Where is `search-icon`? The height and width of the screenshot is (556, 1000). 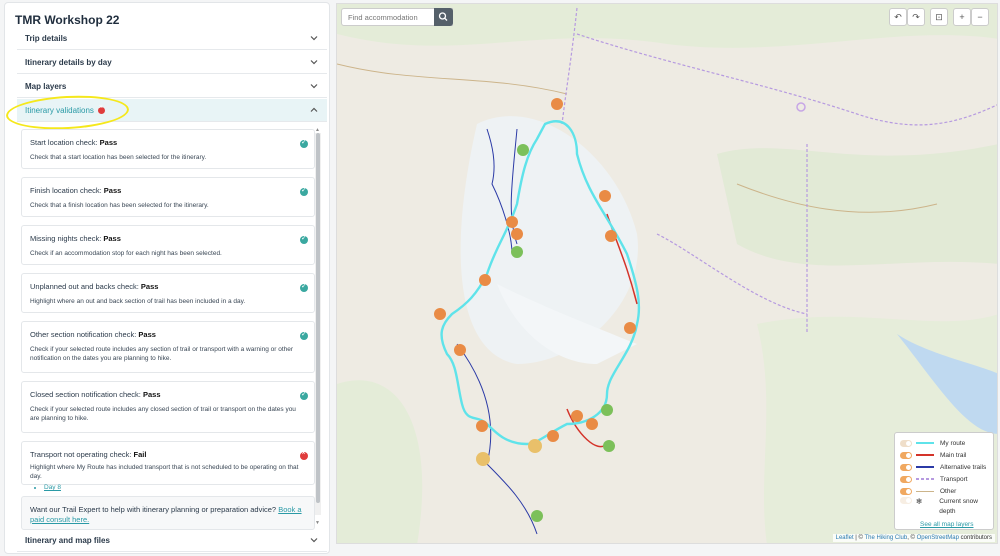
search-icon is located at coordinates (443, 16).